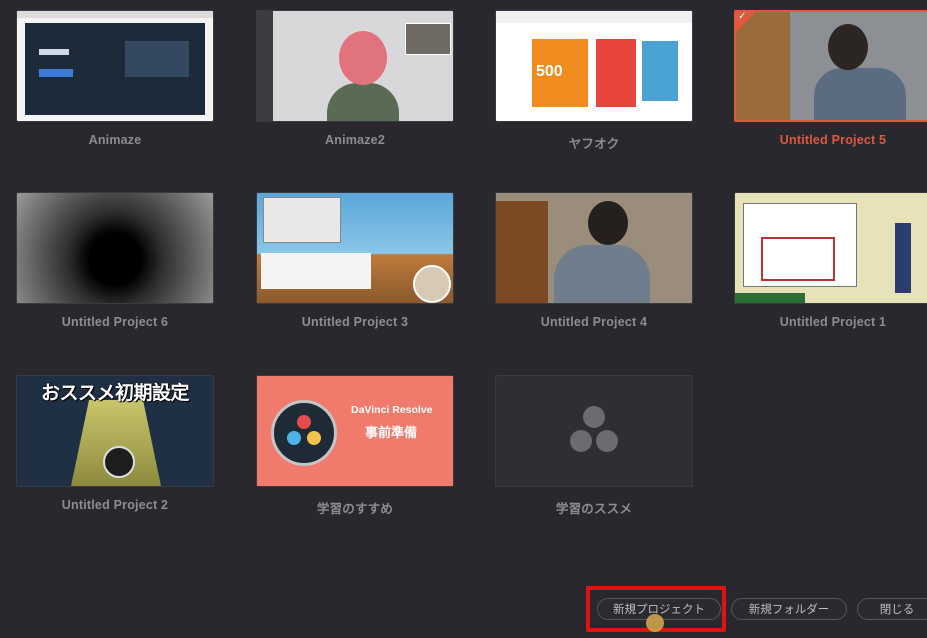 This screenshot has height=638, width=927. Describe the element at coordinates (549, 71) in the screenshot. I see `banner-number: 500` at that location.